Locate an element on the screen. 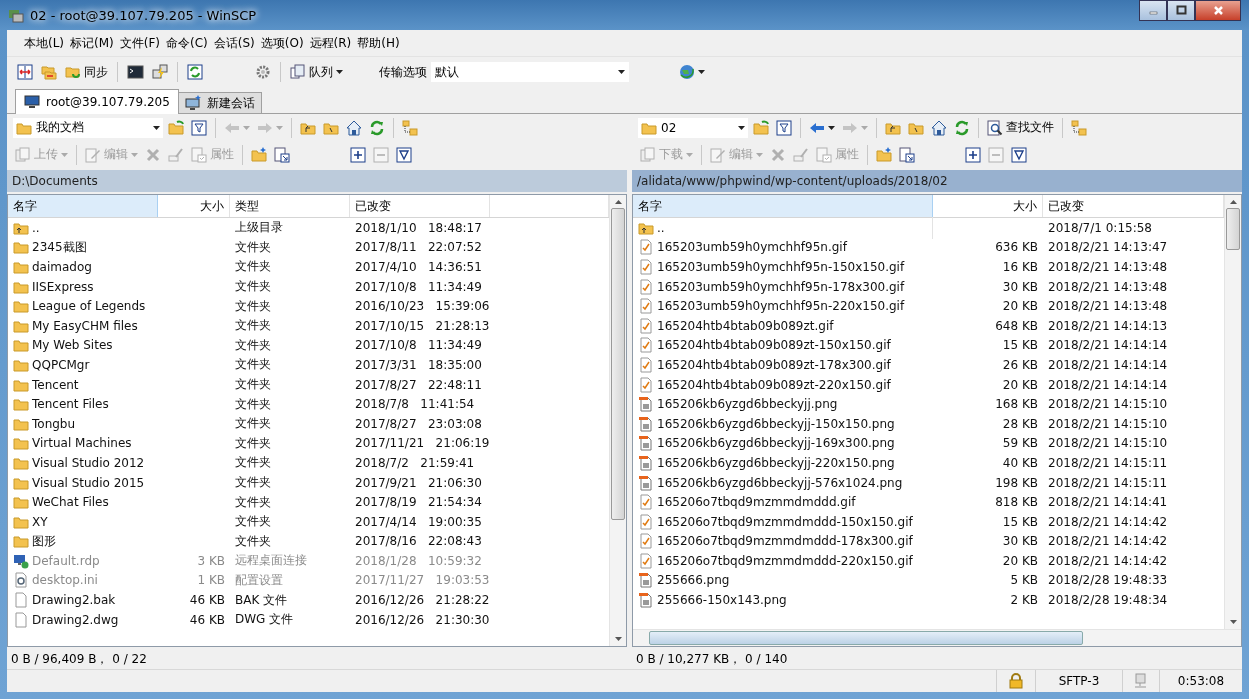 This screenshot has height=699, width=1249. file-row: IISExpress 文件夹 2017/10/8 11:34:49 is located at coordinates (308, 286).